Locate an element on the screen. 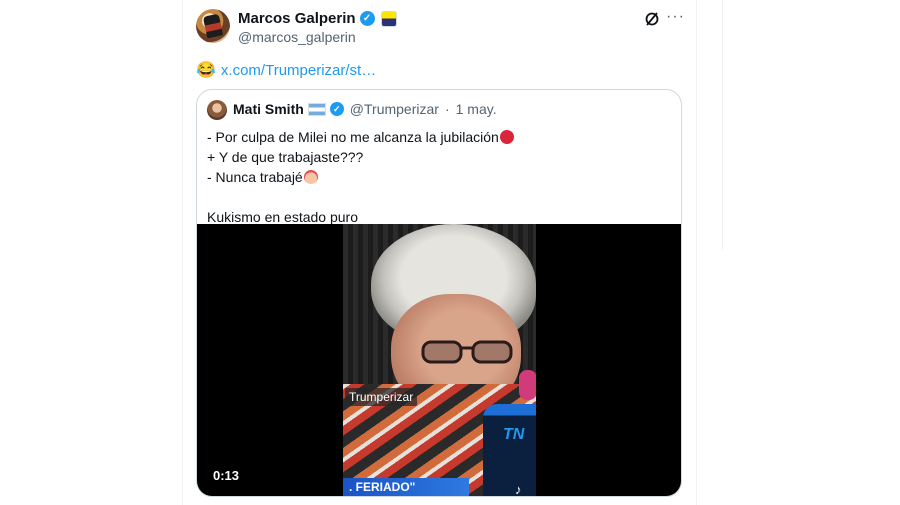 This screenshot has width=900, height=505. author-name-row: Marcos Galperin ✓ is located at coordinates (317, 18).